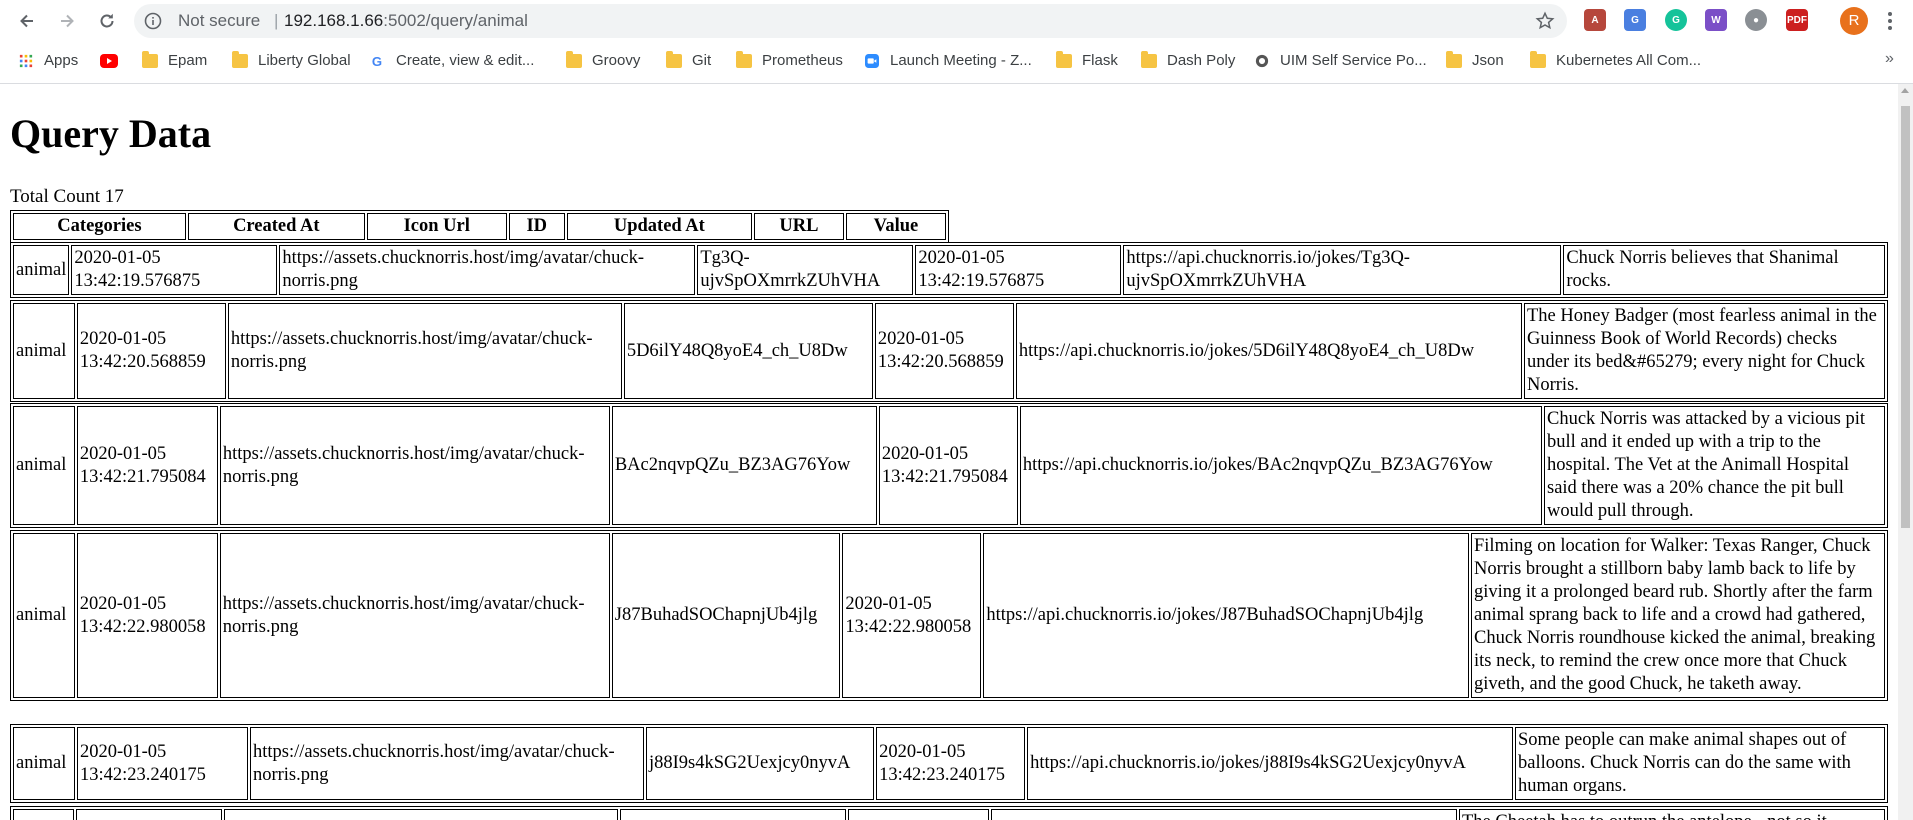 The width and height of the screenshot is (1913, 820). Describe the element at coordinates (276, 226) in the screenshot. I see `header-created-at: Created At` at that location.